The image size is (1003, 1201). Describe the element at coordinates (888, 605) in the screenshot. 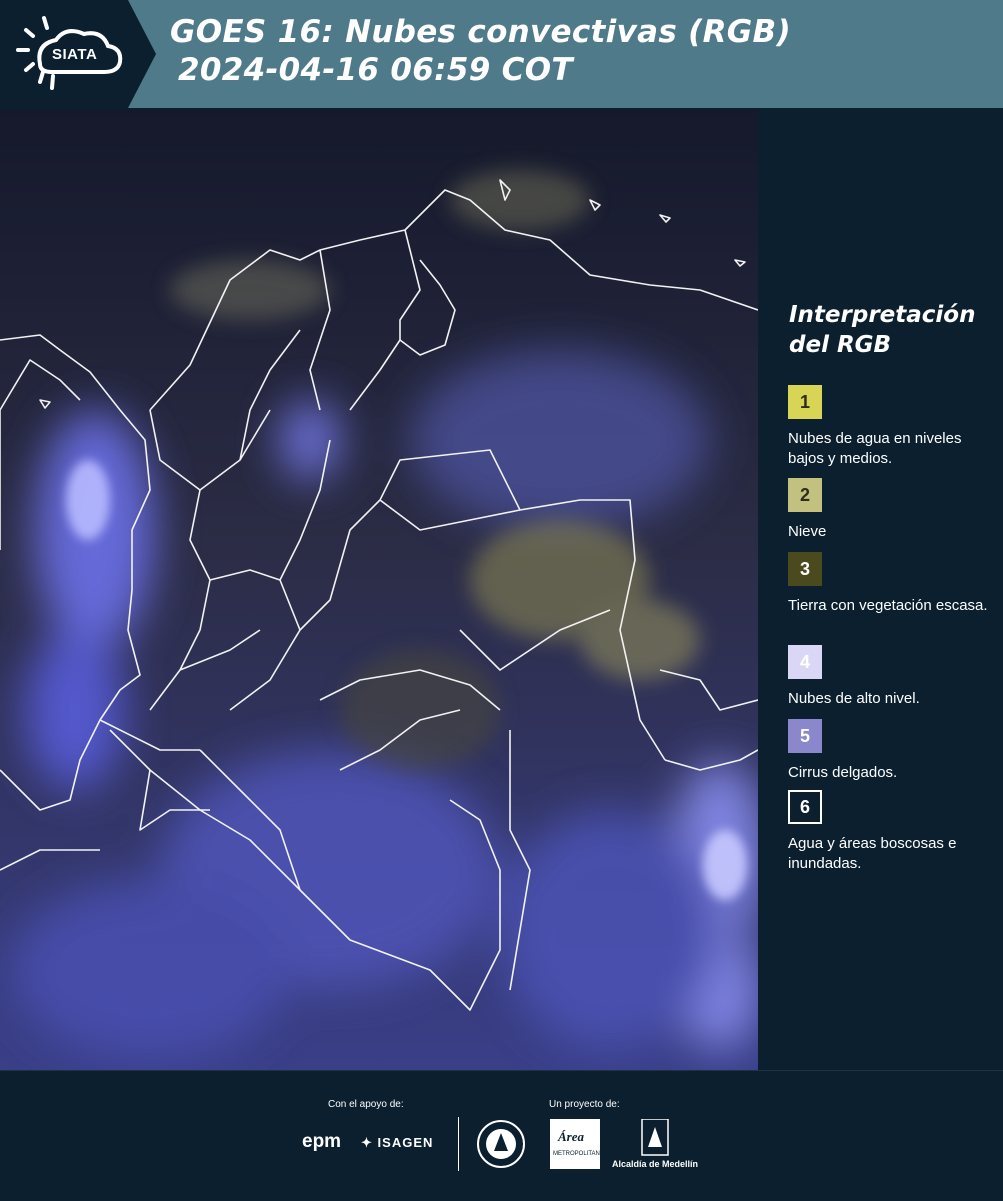

I see `legend-label-3: Tierra con vegetación escasa.` at that location.